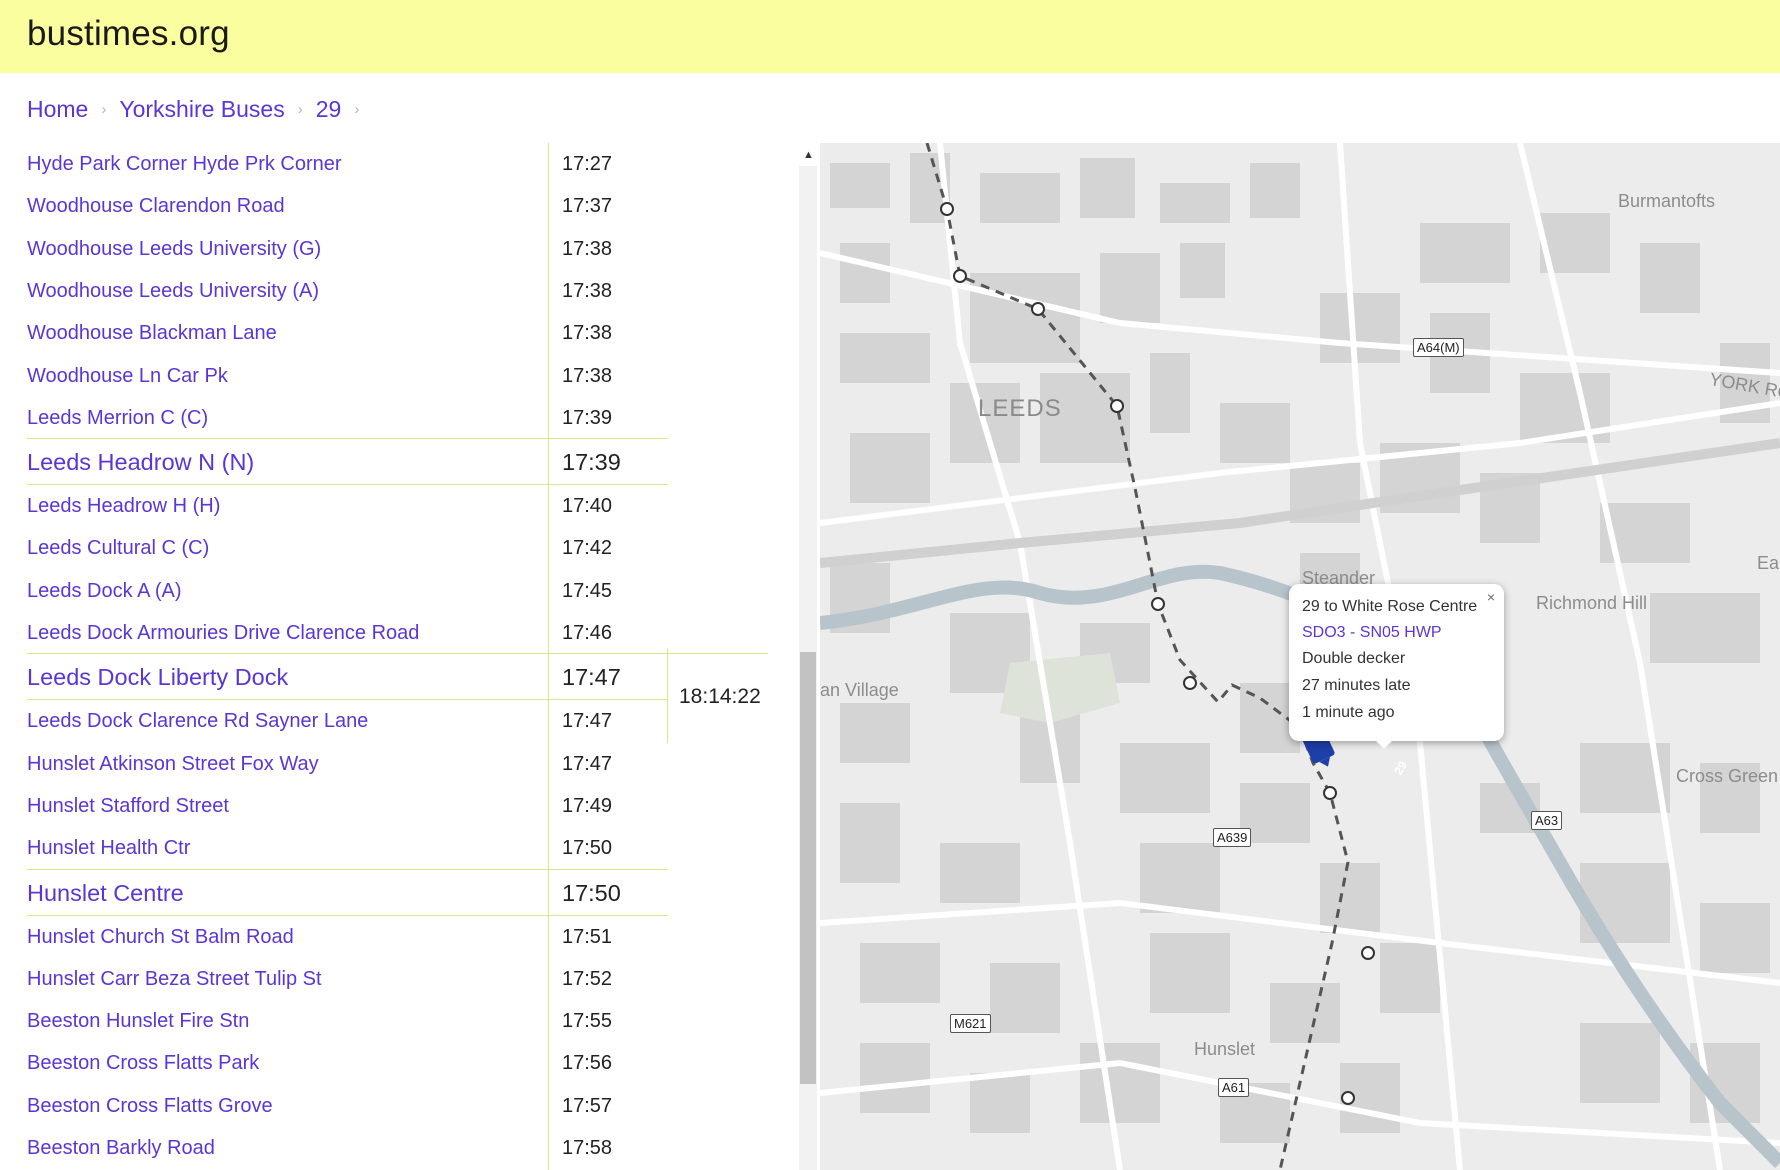  What do you see at coordinates (334, 677) in the screenshot?
I see `table-row: Leeds Dock Liberty Dock 17:47` at bounding box center [334, 677].